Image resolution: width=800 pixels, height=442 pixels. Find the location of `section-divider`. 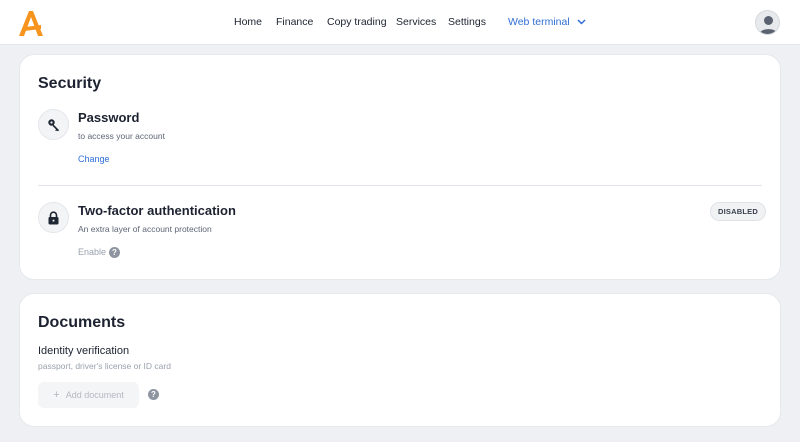

section-divider is located at coordinates (400, 185).